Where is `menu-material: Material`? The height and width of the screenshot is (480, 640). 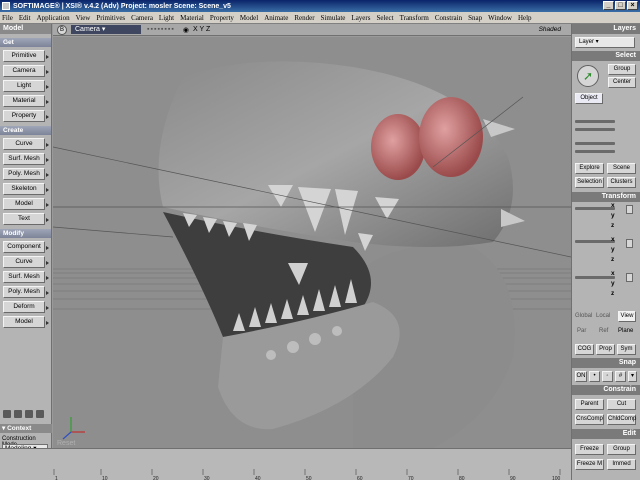
menu-material: Material is located at coordinates (192, 18).